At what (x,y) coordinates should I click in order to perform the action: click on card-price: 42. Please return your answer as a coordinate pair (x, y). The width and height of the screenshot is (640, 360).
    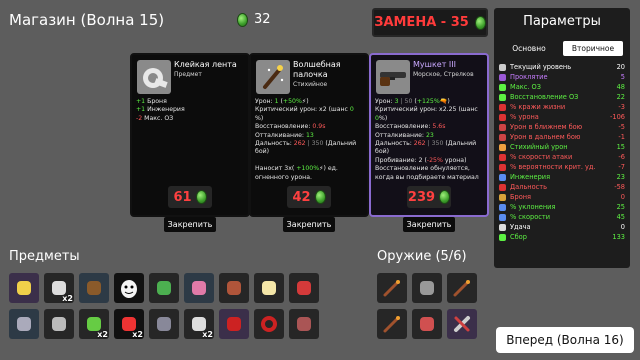
    Looking at the image, I should click on (309, 197).